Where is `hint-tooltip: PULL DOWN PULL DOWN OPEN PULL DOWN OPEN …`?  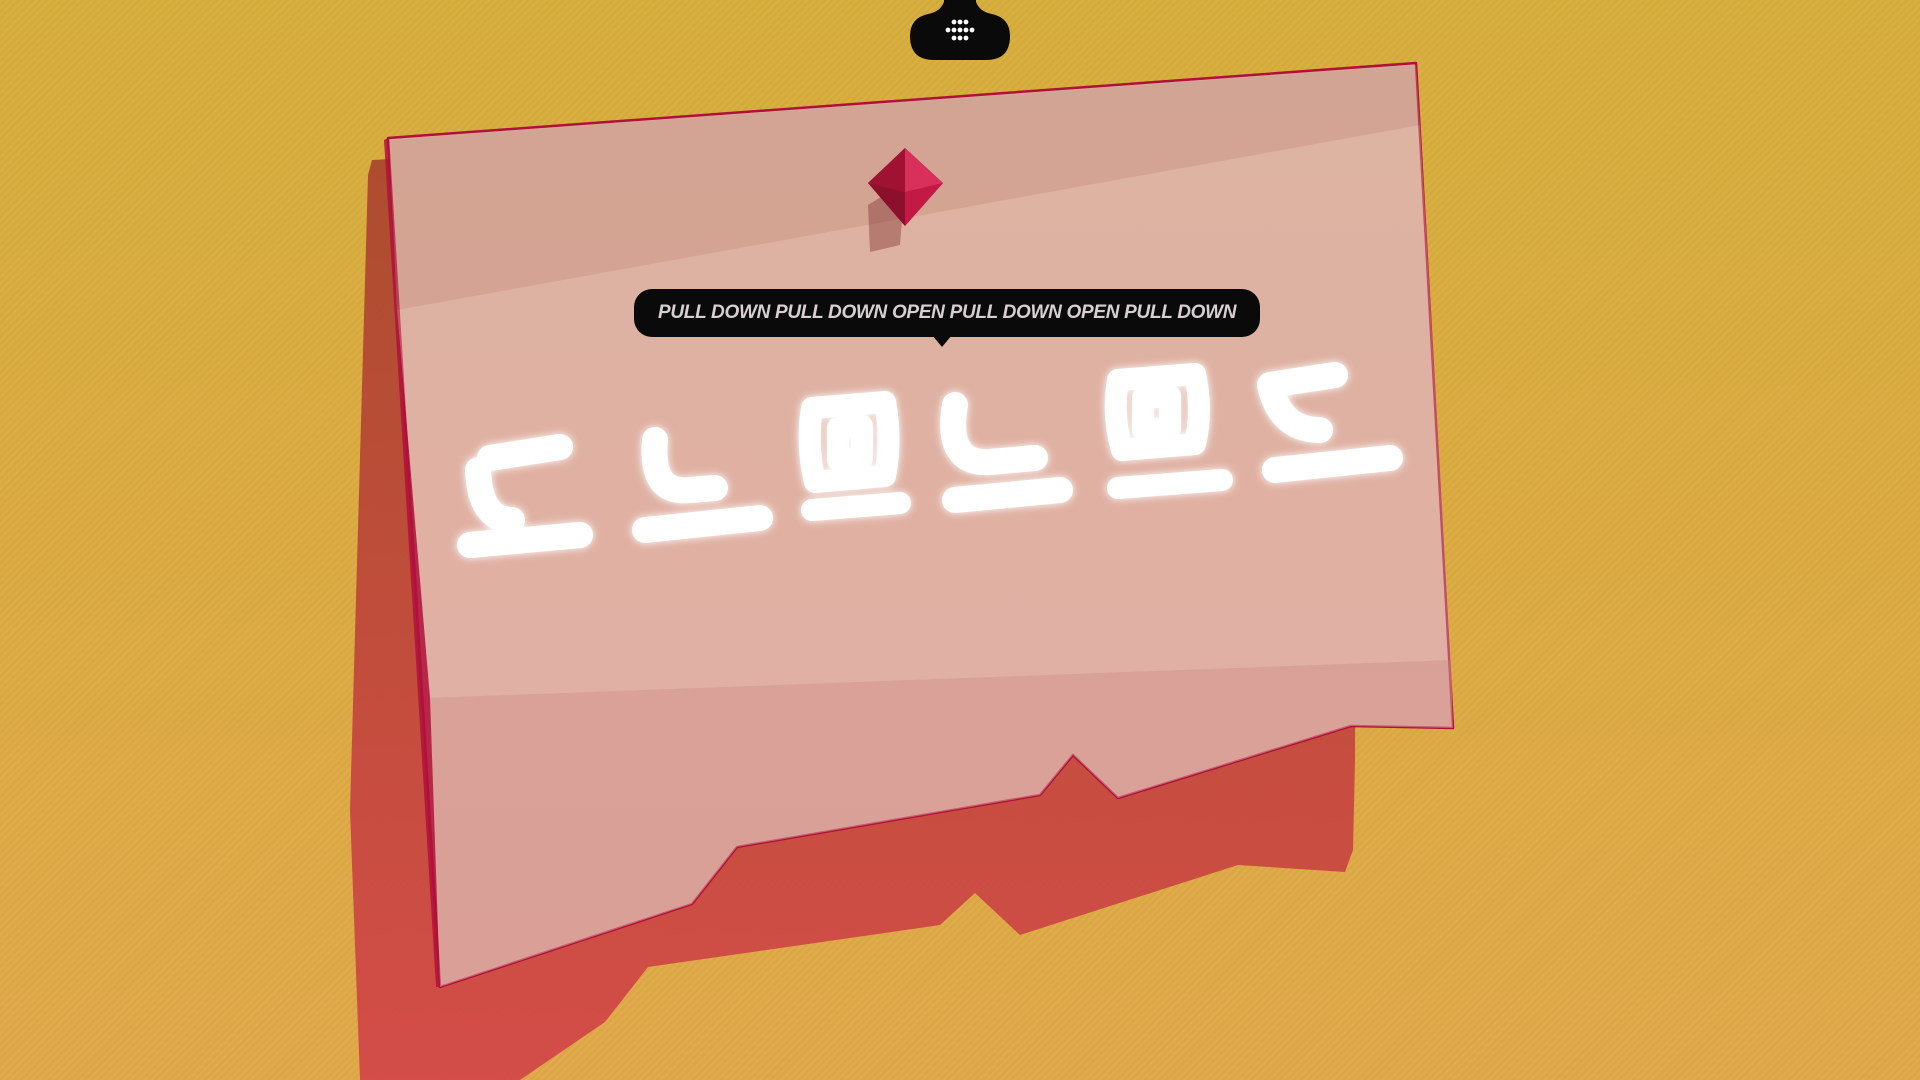
hint-tooltip: PULL DOWN PULL DOWN OPEN PULL DOWN OPEN … is located at coordinates (947, 313).